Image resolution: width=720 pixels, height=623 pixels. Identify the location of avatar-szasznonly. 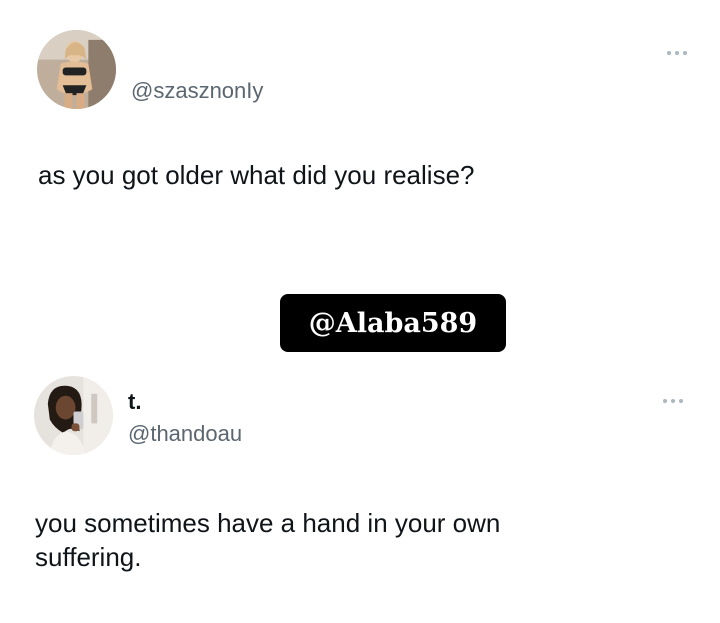
(76, 69).